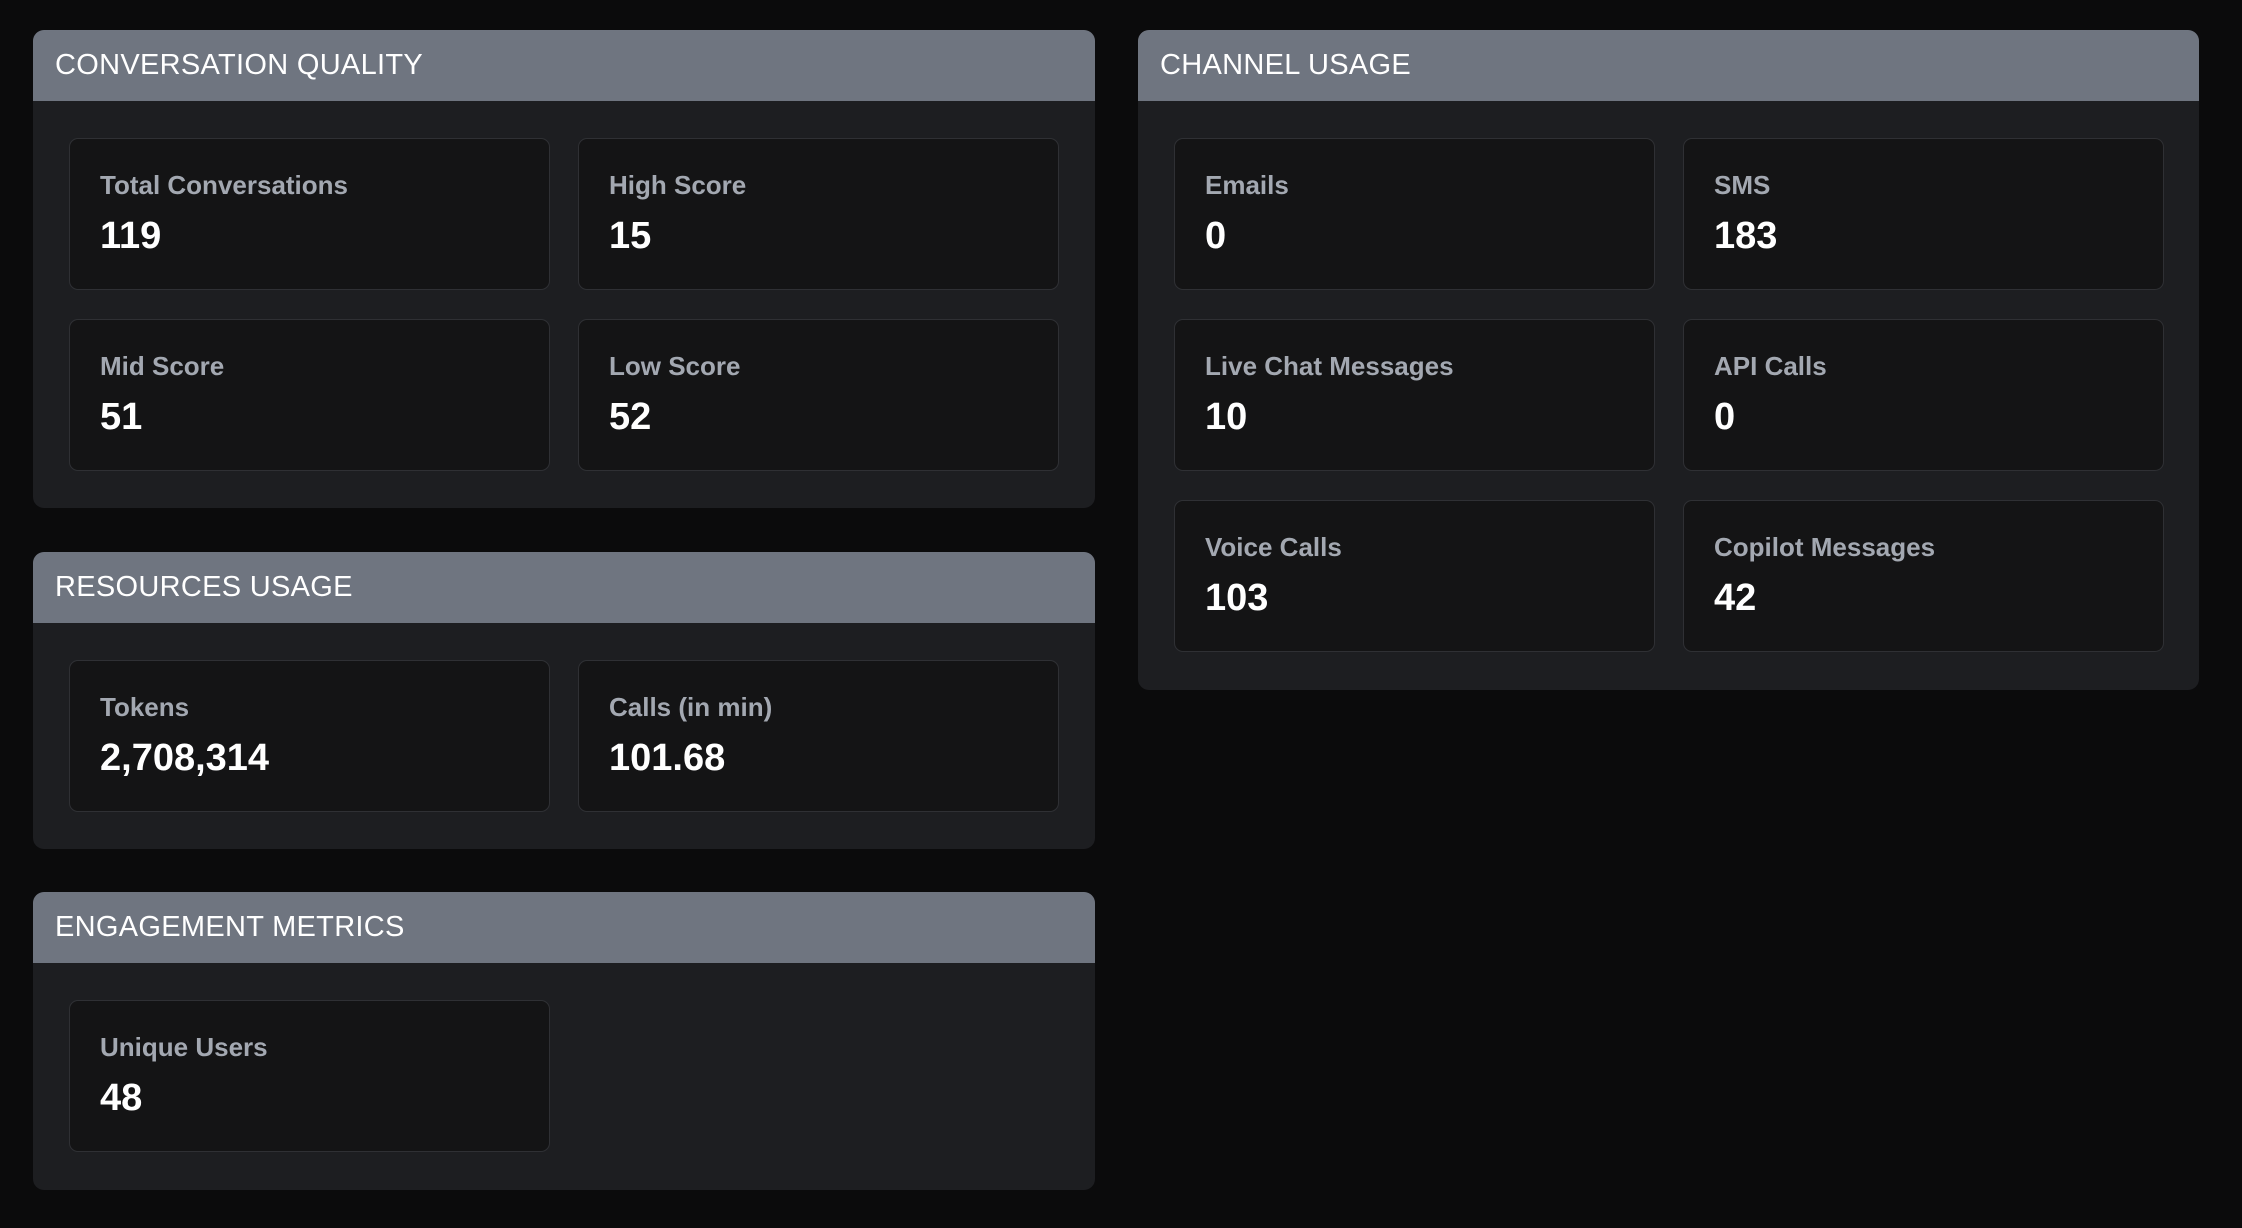  Describe the element at coordinates (224, 185) in the screenshot. I see `metric-label: Total Conversations` at that location.